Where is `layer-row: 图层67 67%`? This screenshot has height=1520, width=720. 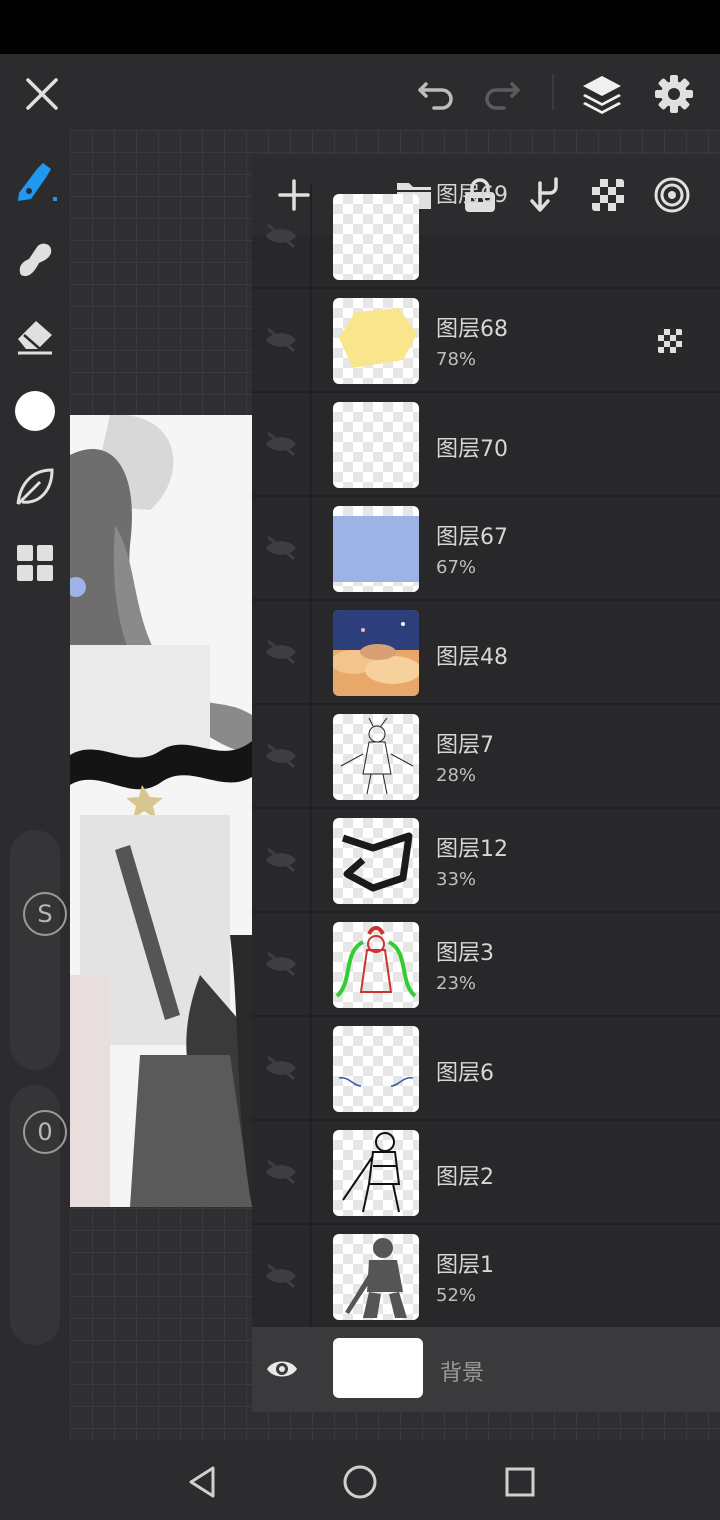 layer-row: 图层67 67% is located at coordinates (486, 549).